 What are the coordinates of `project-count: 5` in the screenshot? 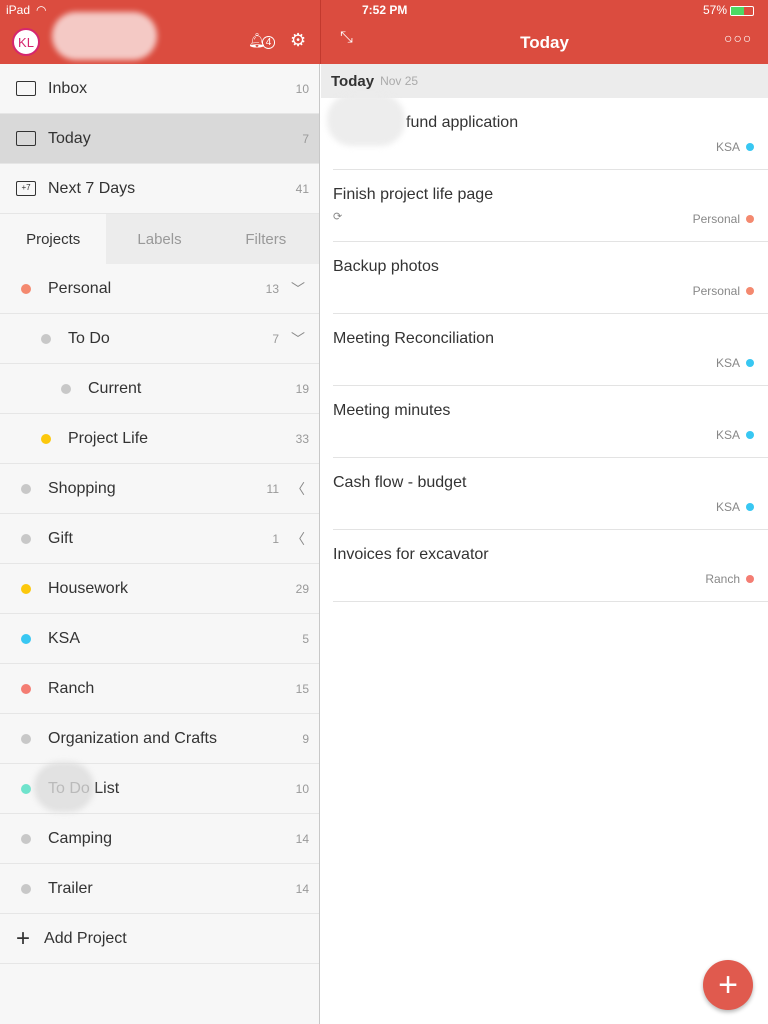 It's located at (305, 638).